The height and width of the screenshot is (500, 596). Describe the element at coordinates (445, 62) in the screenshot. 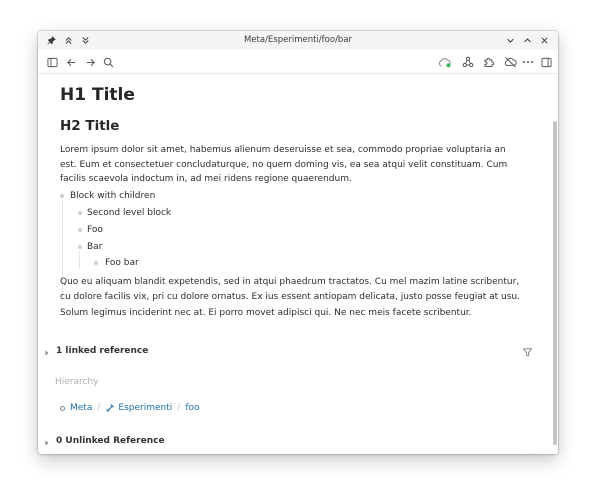

I see `cloud-sync-icon` at that location.